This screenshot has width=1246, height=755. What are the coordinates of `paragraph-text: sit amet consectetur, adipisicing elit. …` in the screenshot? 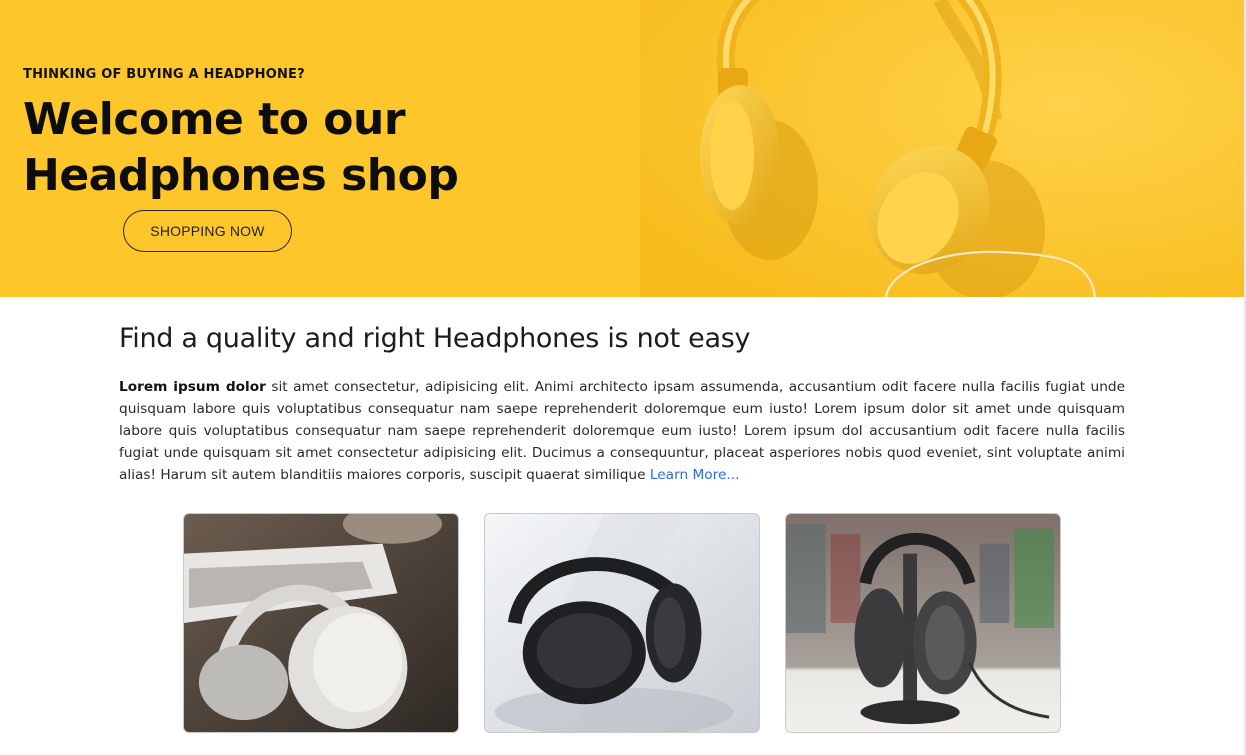 It's located at (622, 431).